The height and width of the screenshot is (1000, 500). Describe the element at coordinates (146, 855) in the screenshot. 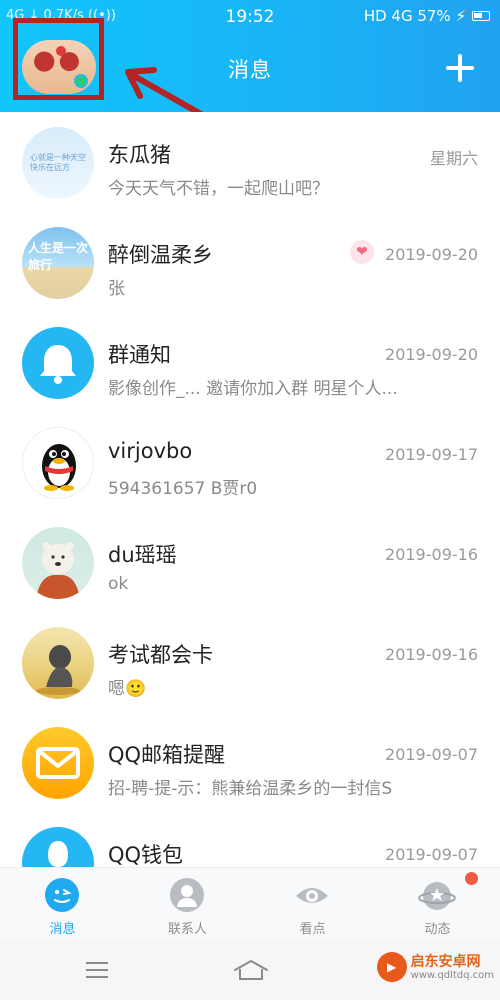

I see `conversation-name: QQ钱包` at that location.